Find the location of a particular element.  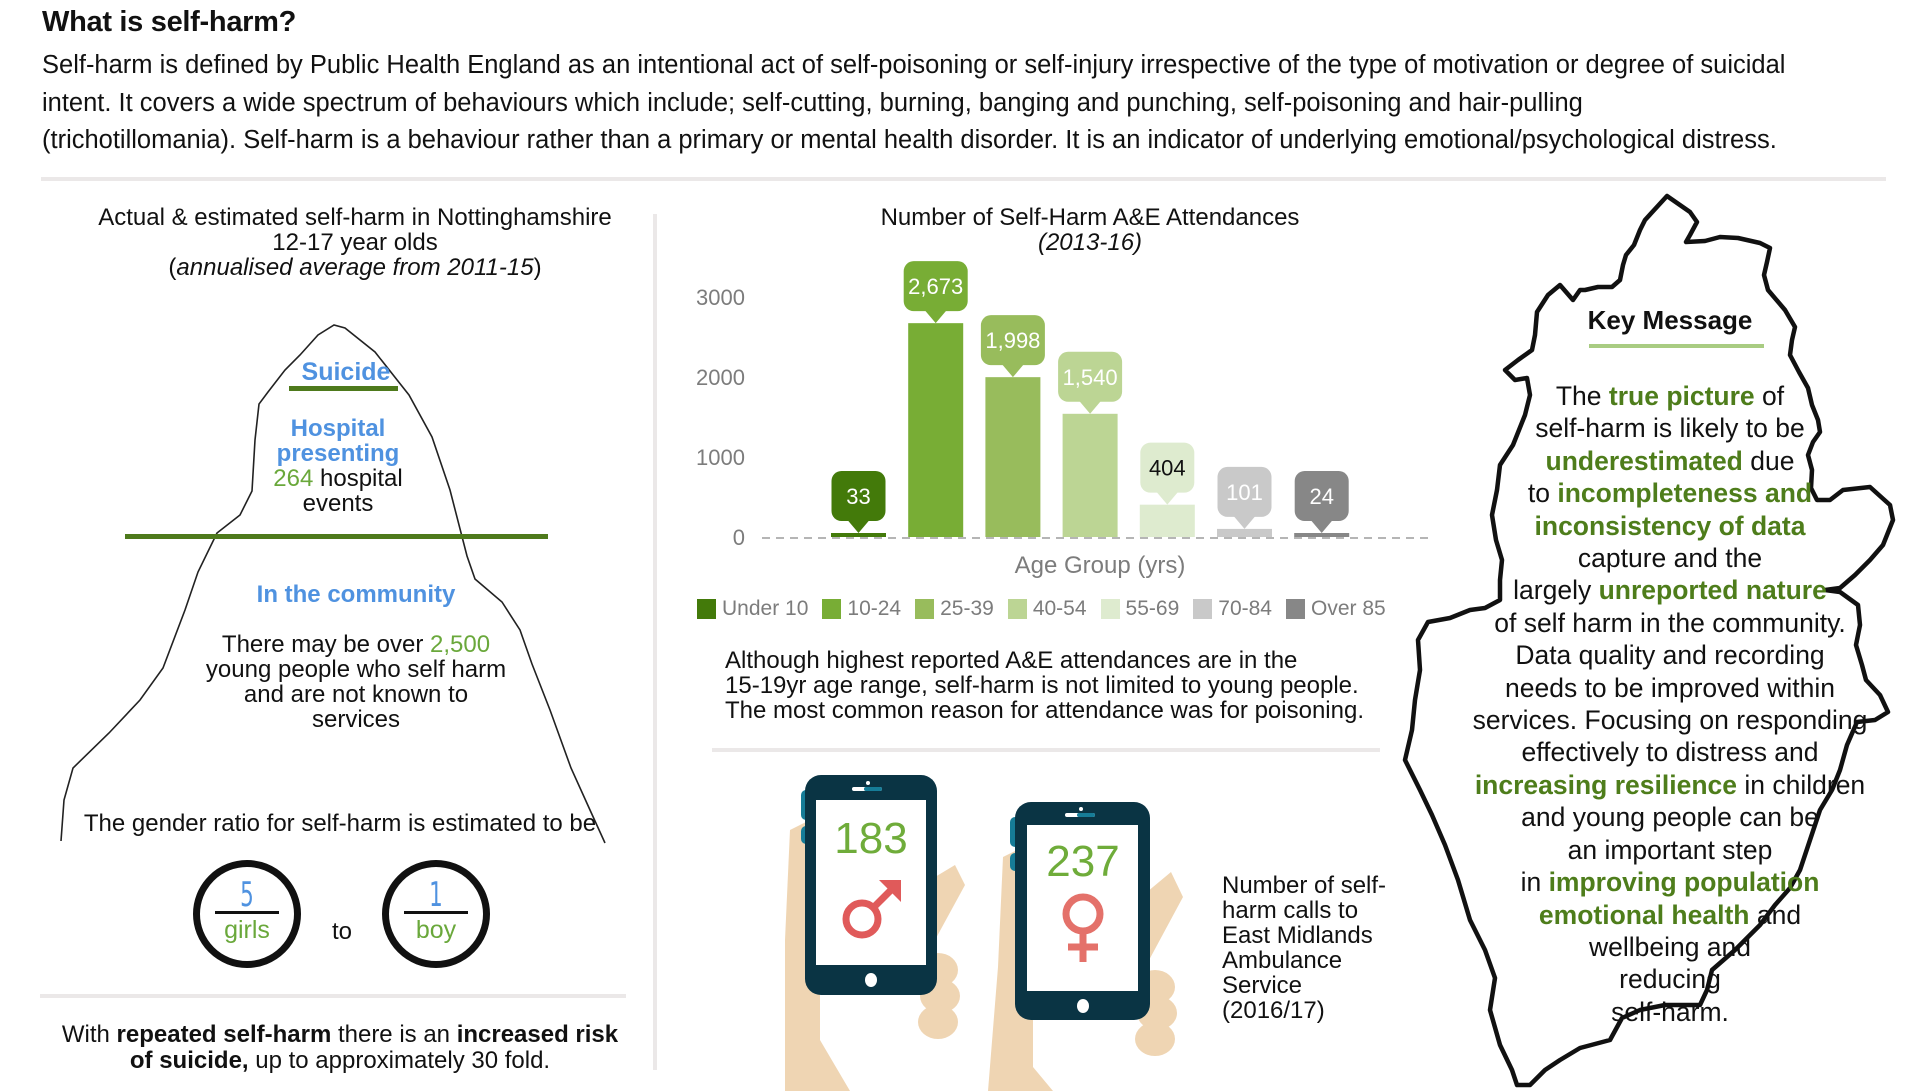

key-message-text: an important step is located at coordinates (1670, 849).